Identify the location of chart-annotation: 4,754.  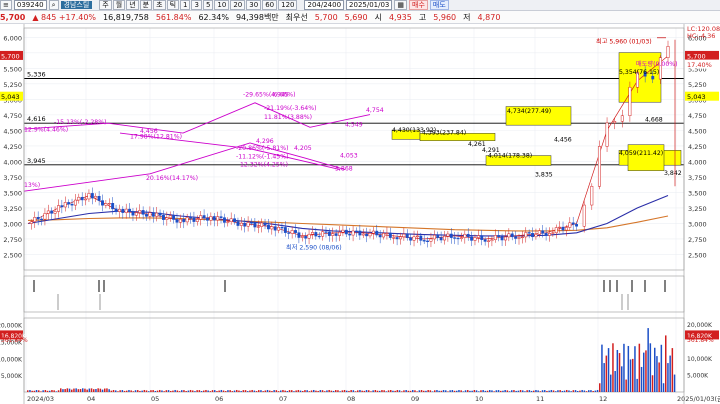
(375, 110).